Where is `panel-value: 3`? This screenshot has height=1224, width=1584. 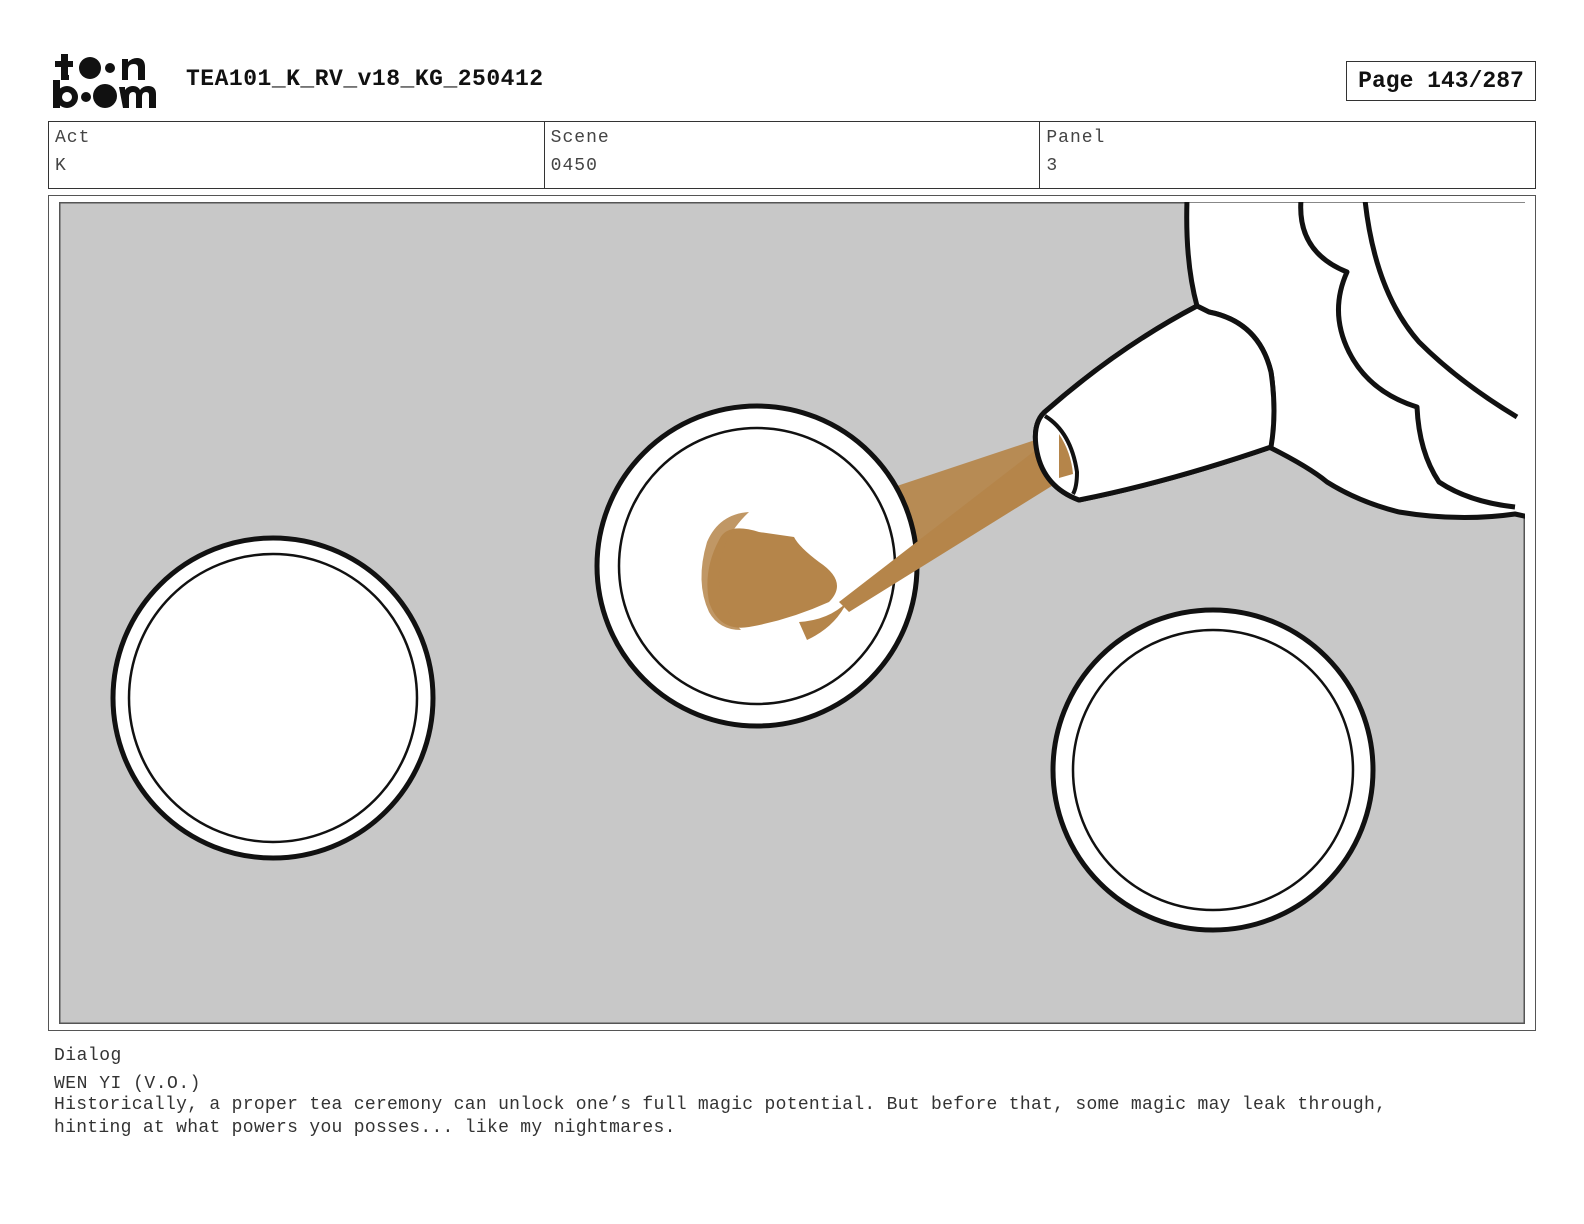 panel-value: 3 is located at coordinates (1052, 166).